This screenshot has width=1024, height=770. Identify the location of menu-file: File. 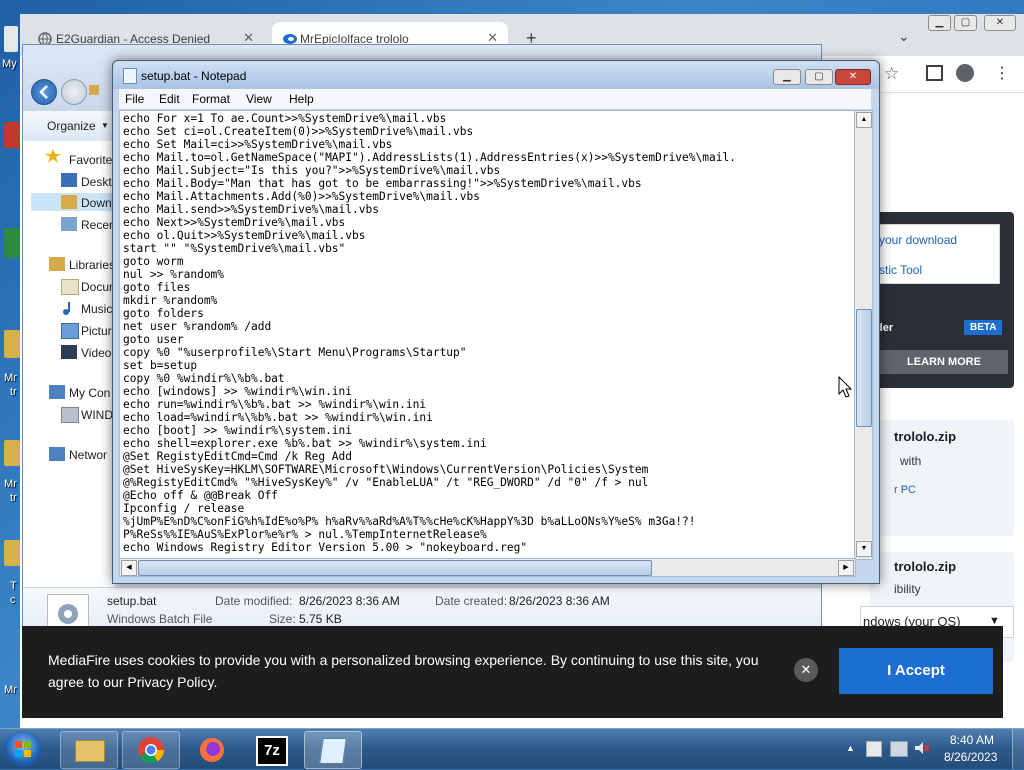
(134, 99).